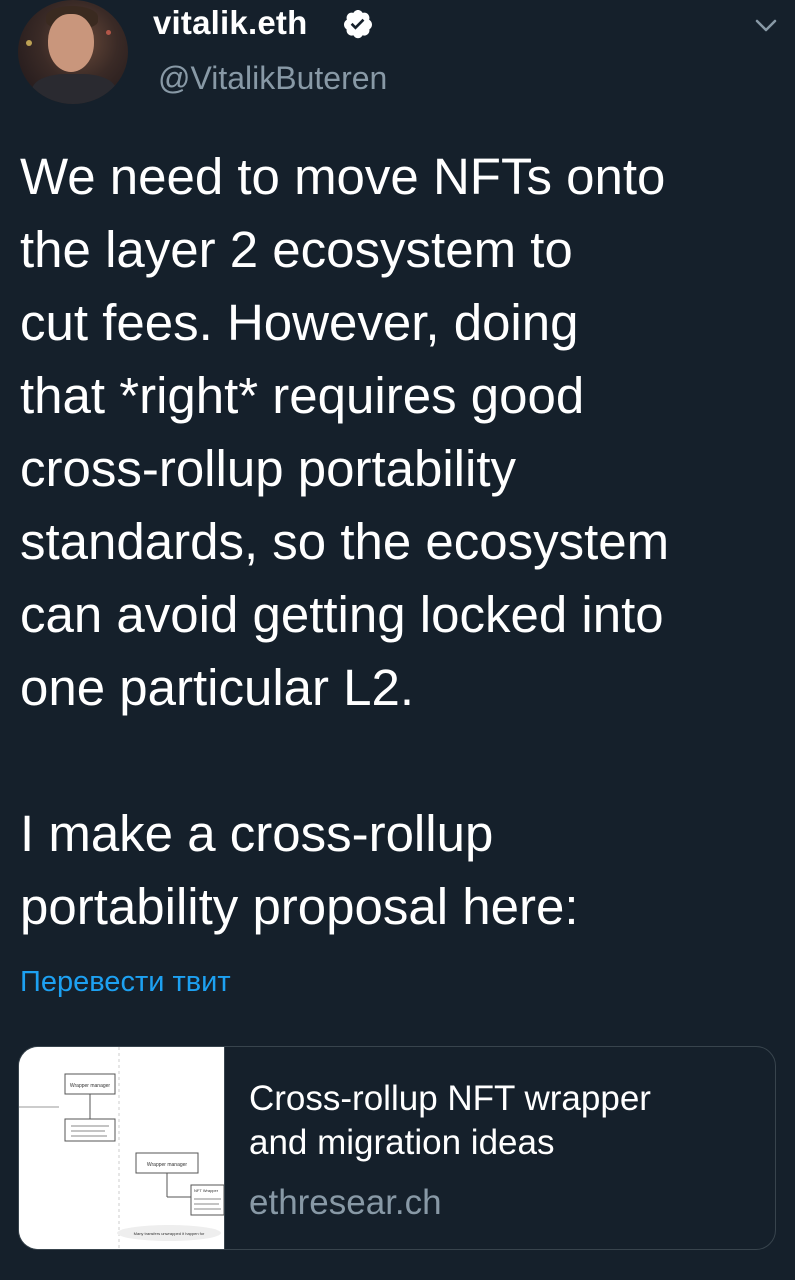 This screenshot has width=795, height=1280. Describe the element at coordinates (345, 1202) in the screenshot. I see `card-domain: ethresear.ch` at that location.